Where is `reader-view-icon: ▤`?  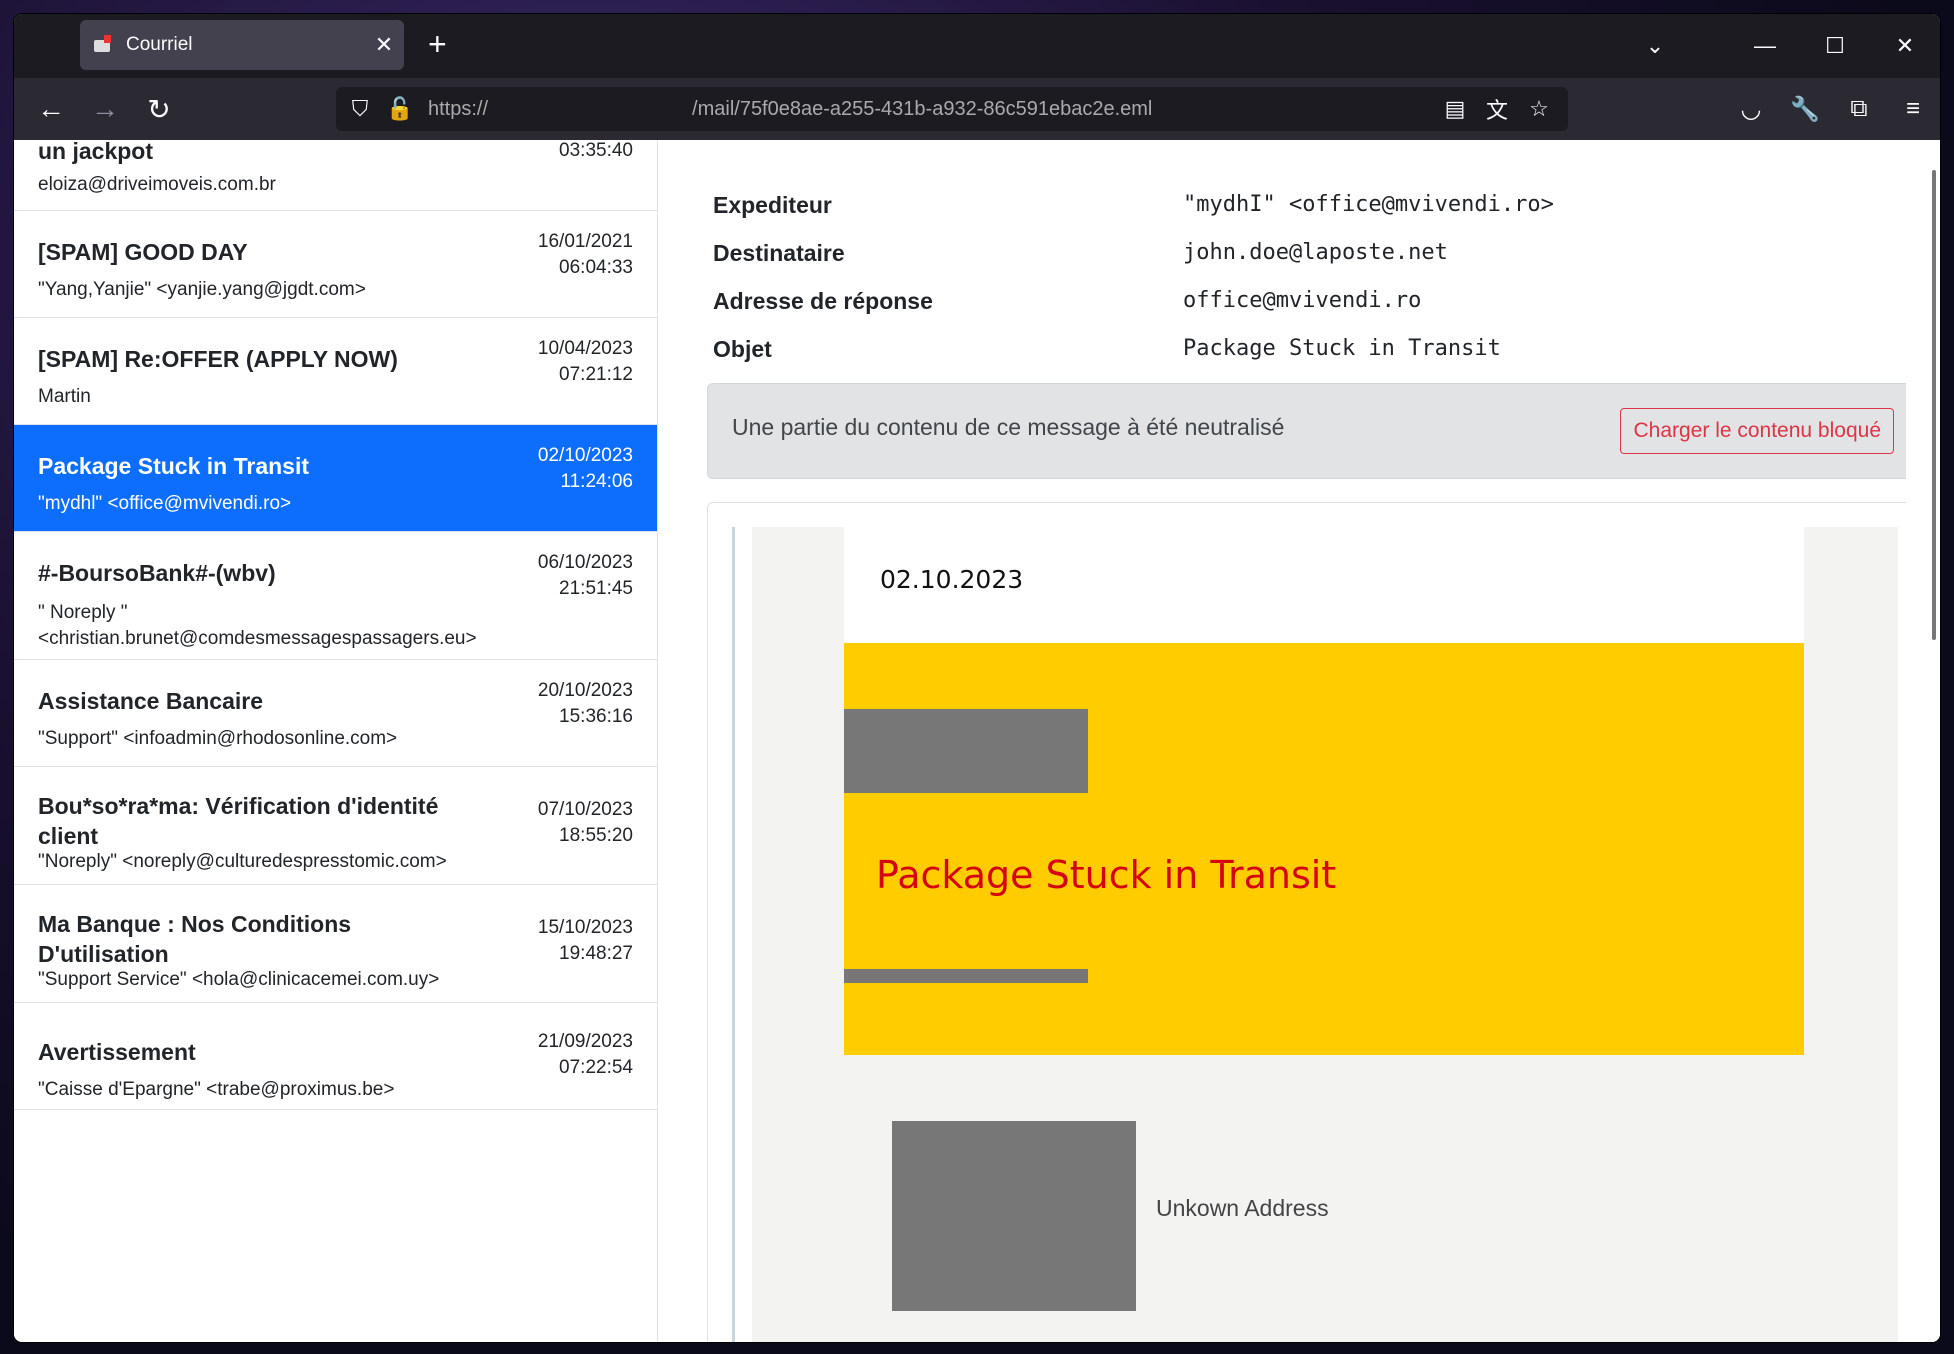
reader-view-icon: ▤ is located at coordinates (1455, 109).